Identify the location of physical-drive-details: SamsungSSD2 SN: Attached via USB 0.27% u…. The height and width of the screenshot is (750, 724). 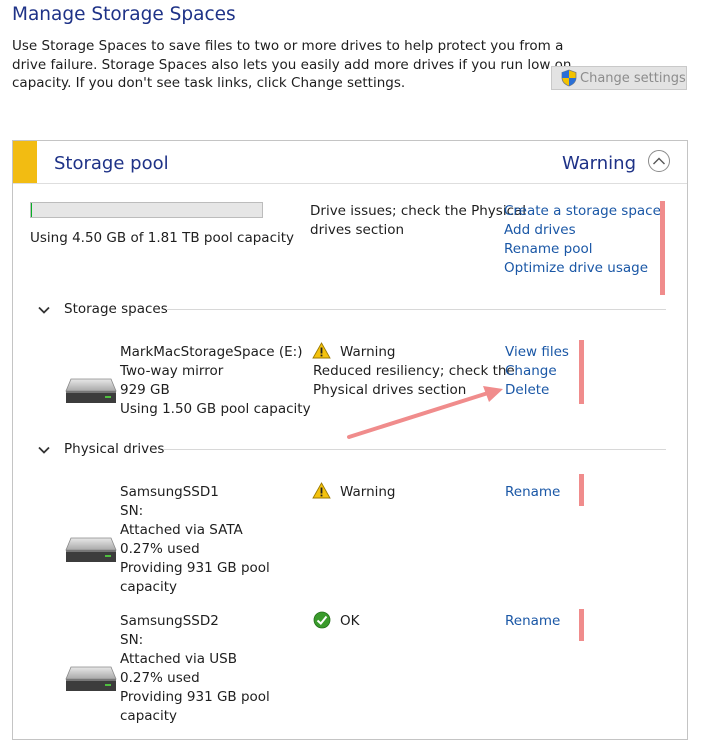
(195, 669).